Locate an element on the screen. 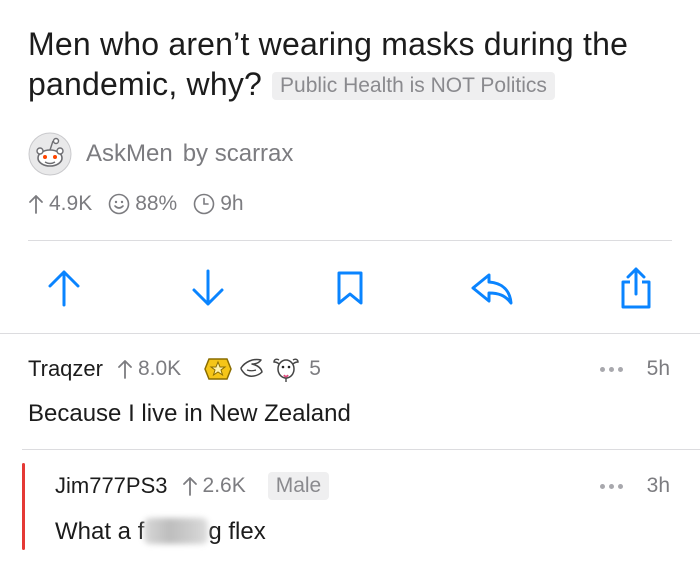 This screenshot has height=562, width=700. post-age: 9h is located at coordinates (232, 203).